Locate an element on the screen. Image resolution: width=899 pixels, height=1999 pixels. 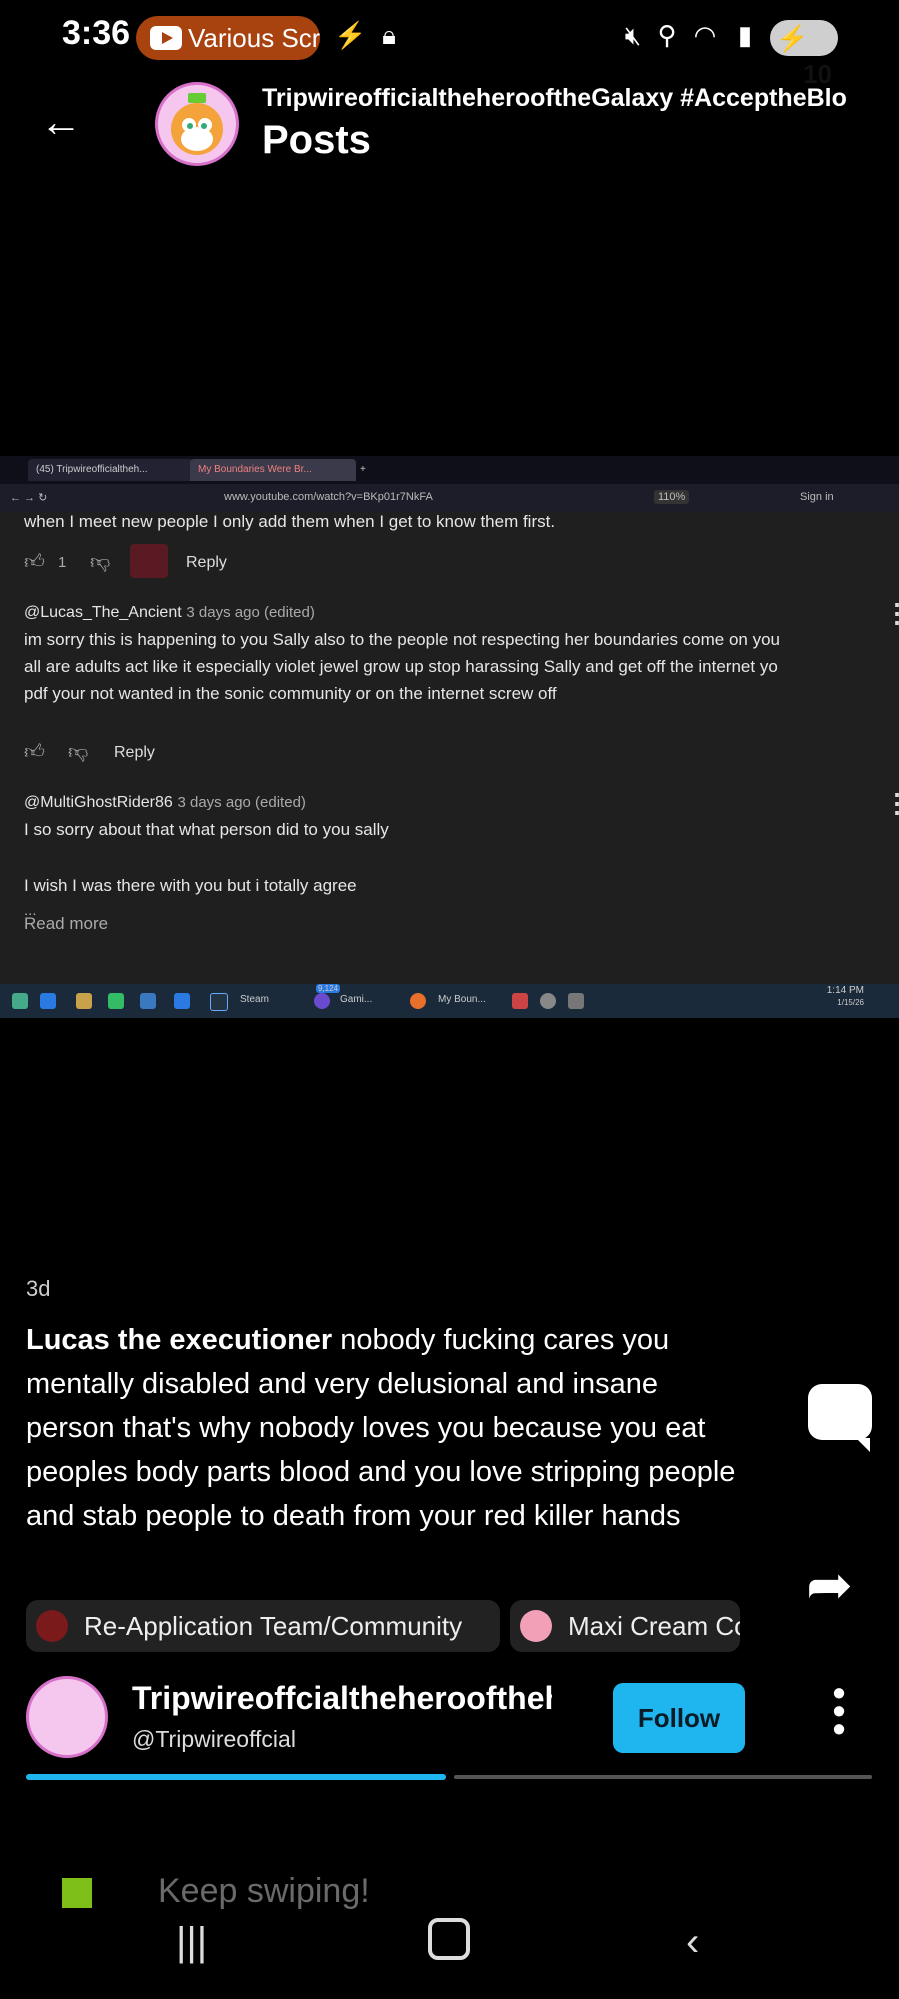
creator-heart-avatar is located at coordinates (149, 561).